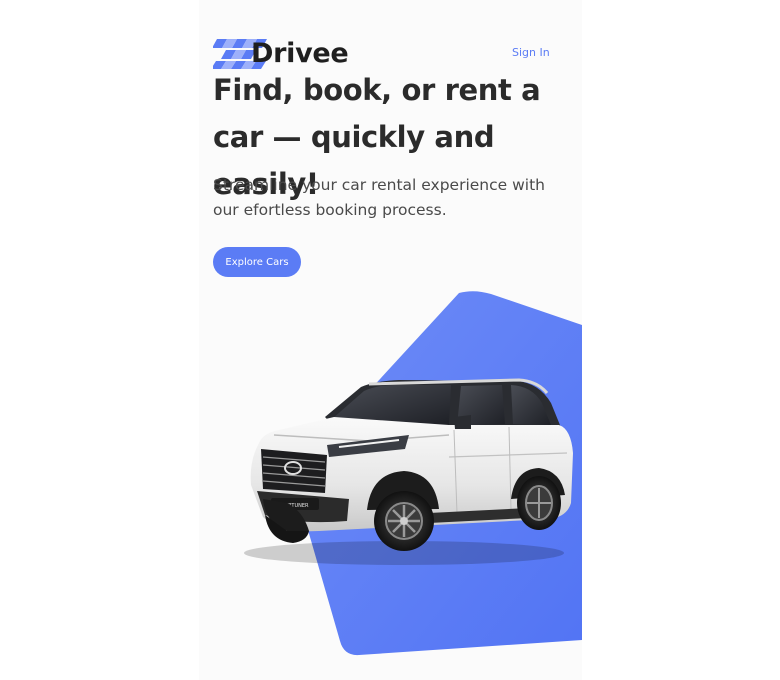 This screenshot has width=780, height=680. Describe the element at coordinates (300, 53) in the screenshot. I see `brand-name: Drivee` at that location.